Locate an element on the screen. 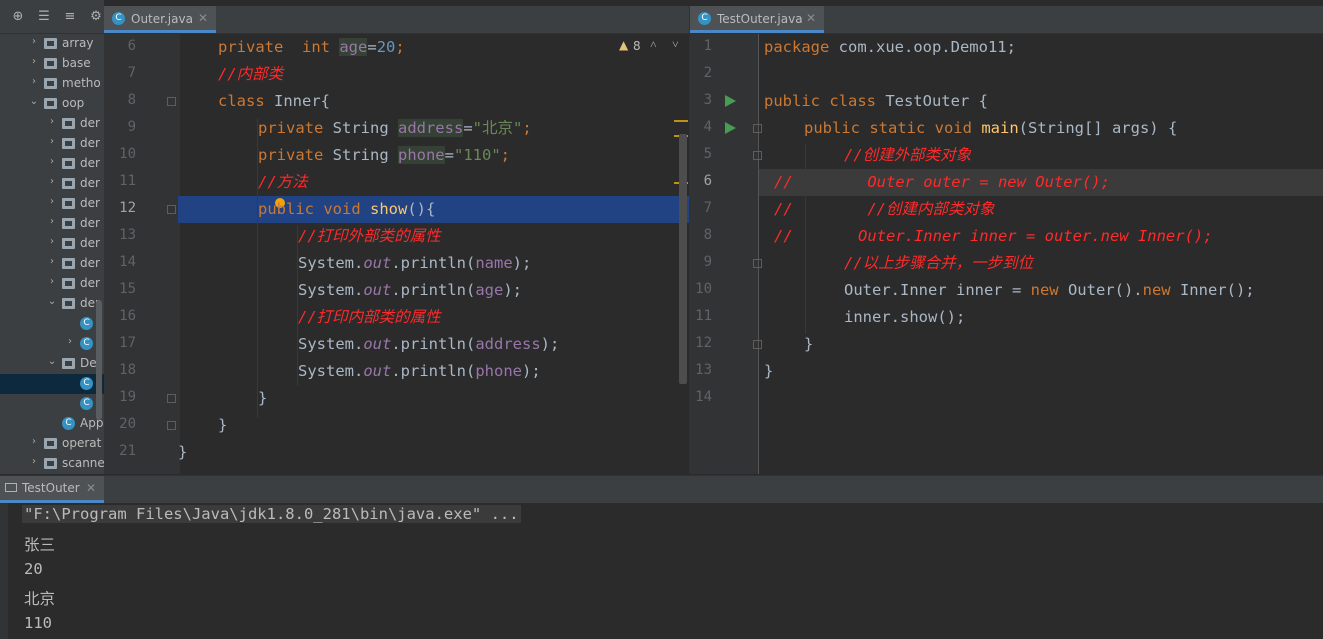 The height and width of the screenshot is (639, 1323). tree-item: ⌄ der is located at coordinates (52, 304).